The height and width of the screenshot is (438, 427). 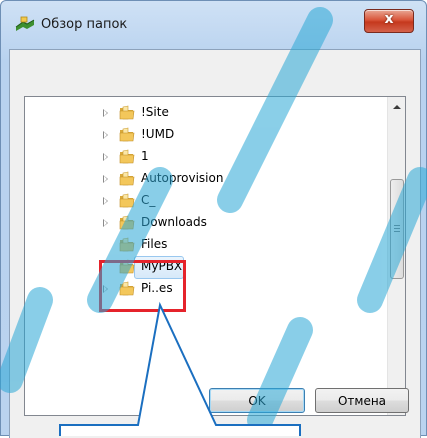 I want to click on tree-item: Autoprovision, so click(x=205, y=179).